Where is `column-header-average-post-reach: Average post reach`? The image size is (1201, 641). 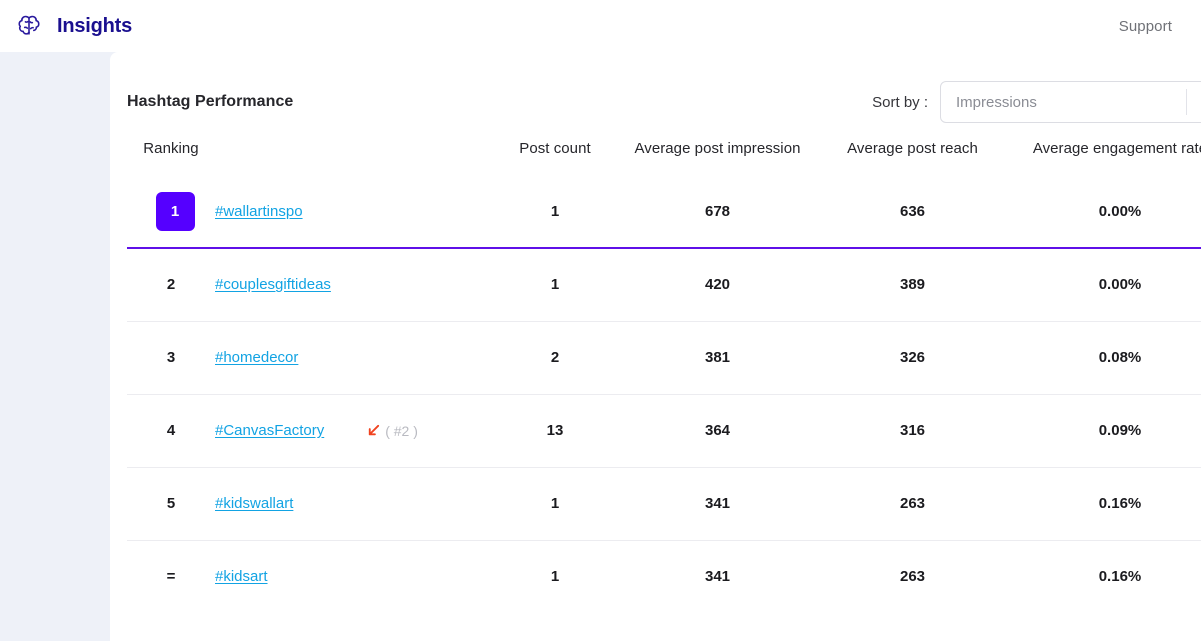 column-header-average-post-reach: Average post reach is located at coordinates (912, 148).